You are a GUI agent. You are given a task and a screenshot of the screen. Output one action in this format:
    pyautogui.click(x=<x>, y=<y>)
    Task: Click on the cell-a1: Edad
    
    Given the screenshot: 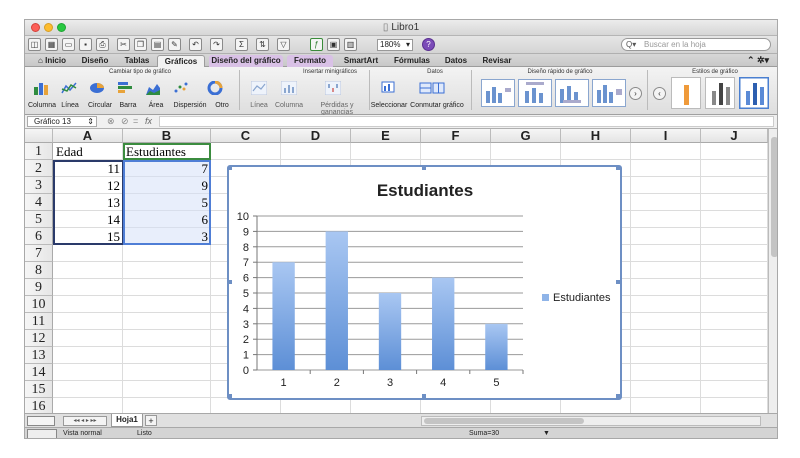 What is the action you would take?
    pyautogui.click(x=69, y=151)
    